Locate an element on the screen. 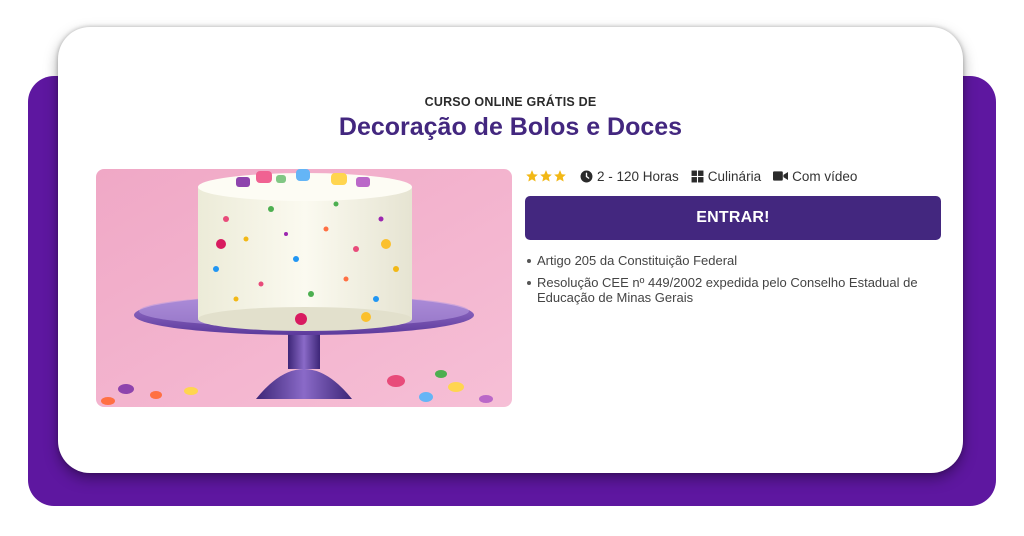 This screenshot has height=536, width=1024. duration: 2 - 120 Horas is located at coordinates (629, 176).